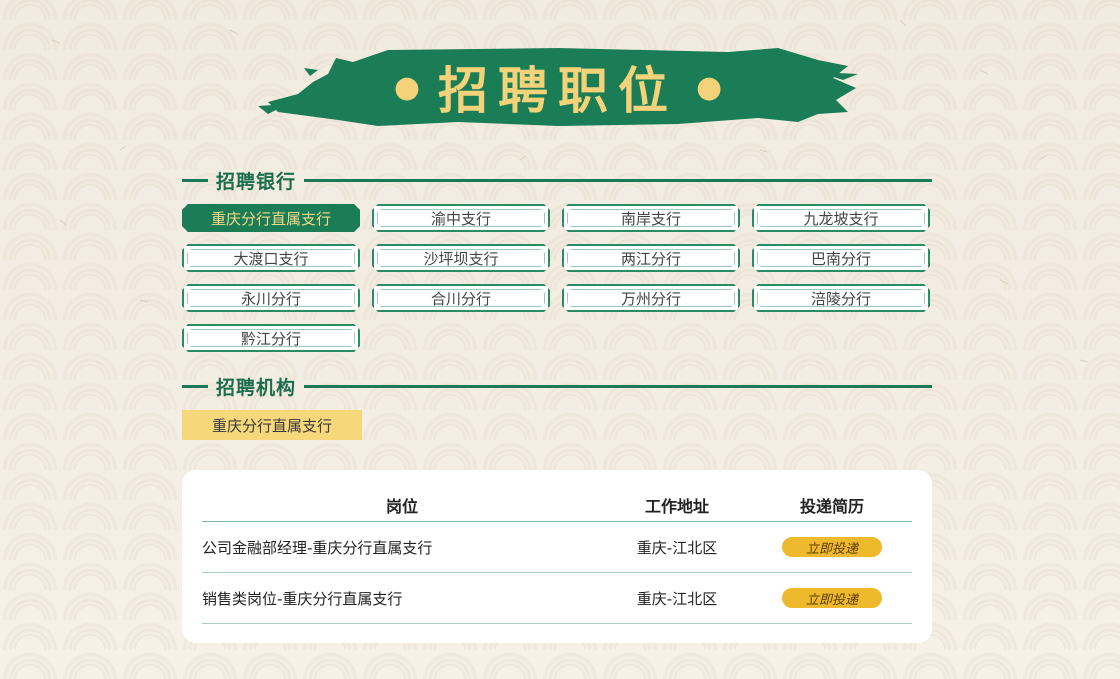 Image resolution: width=1120 pixels, height=679 pixels. What do you see at coordinates (558, 90) in the screenshot?
I see `page-title: 招聘职位` at bounding box center [558, 90].